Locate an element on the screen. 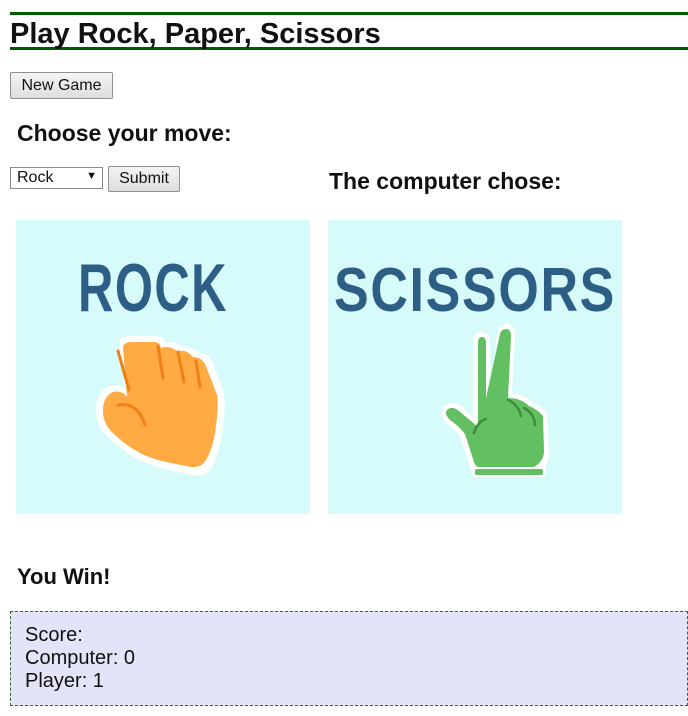  move-select: Rock ▼ is located at coordinates (56, 178).